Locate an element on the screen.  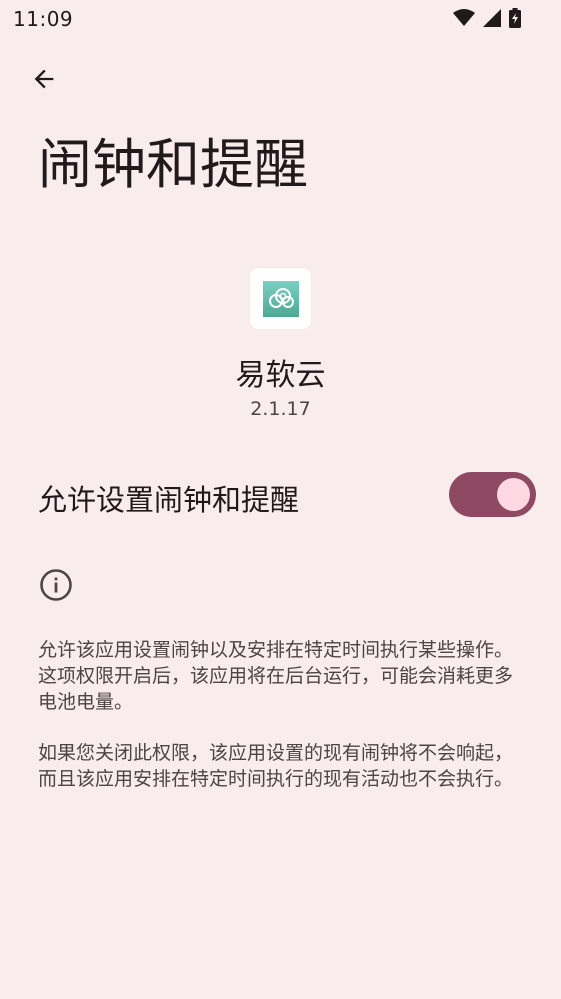
app-logo-icon is located at coordinates (280, 298).